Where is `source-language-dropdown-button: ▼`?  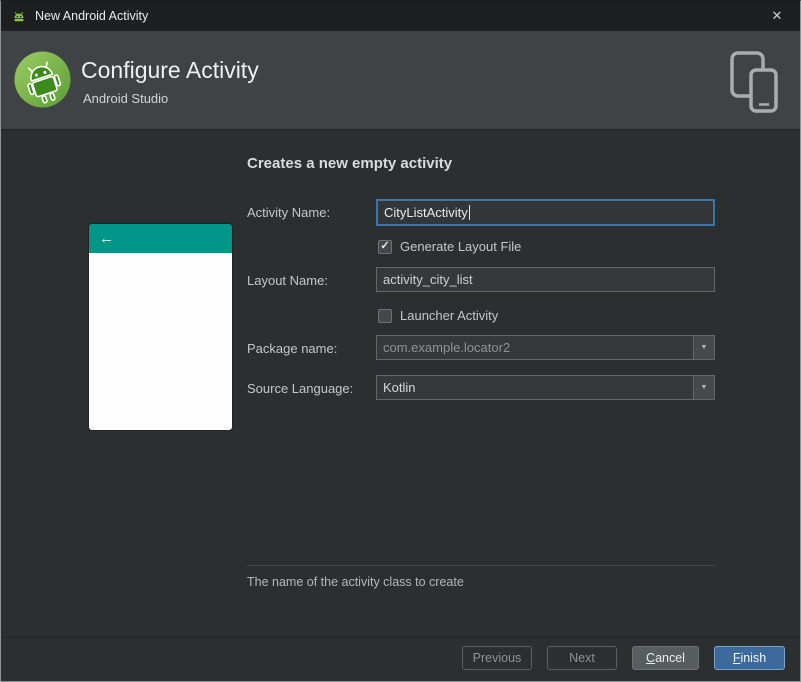 source-language-dropdown-button: ▼ is located at coordinates (703, 387).